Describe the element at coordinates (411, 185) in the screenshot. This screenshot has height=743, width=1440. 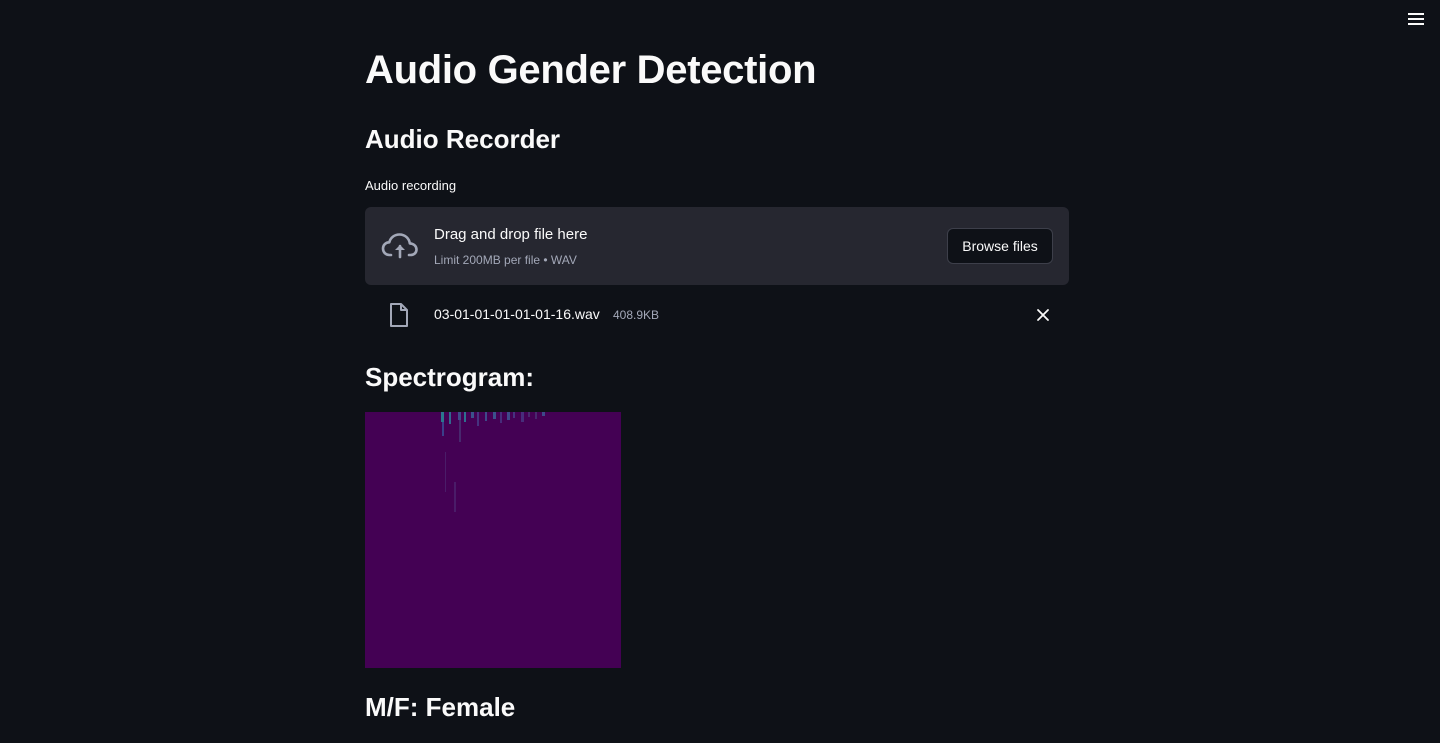
I see `uploader-label: Audio recording` at that location.